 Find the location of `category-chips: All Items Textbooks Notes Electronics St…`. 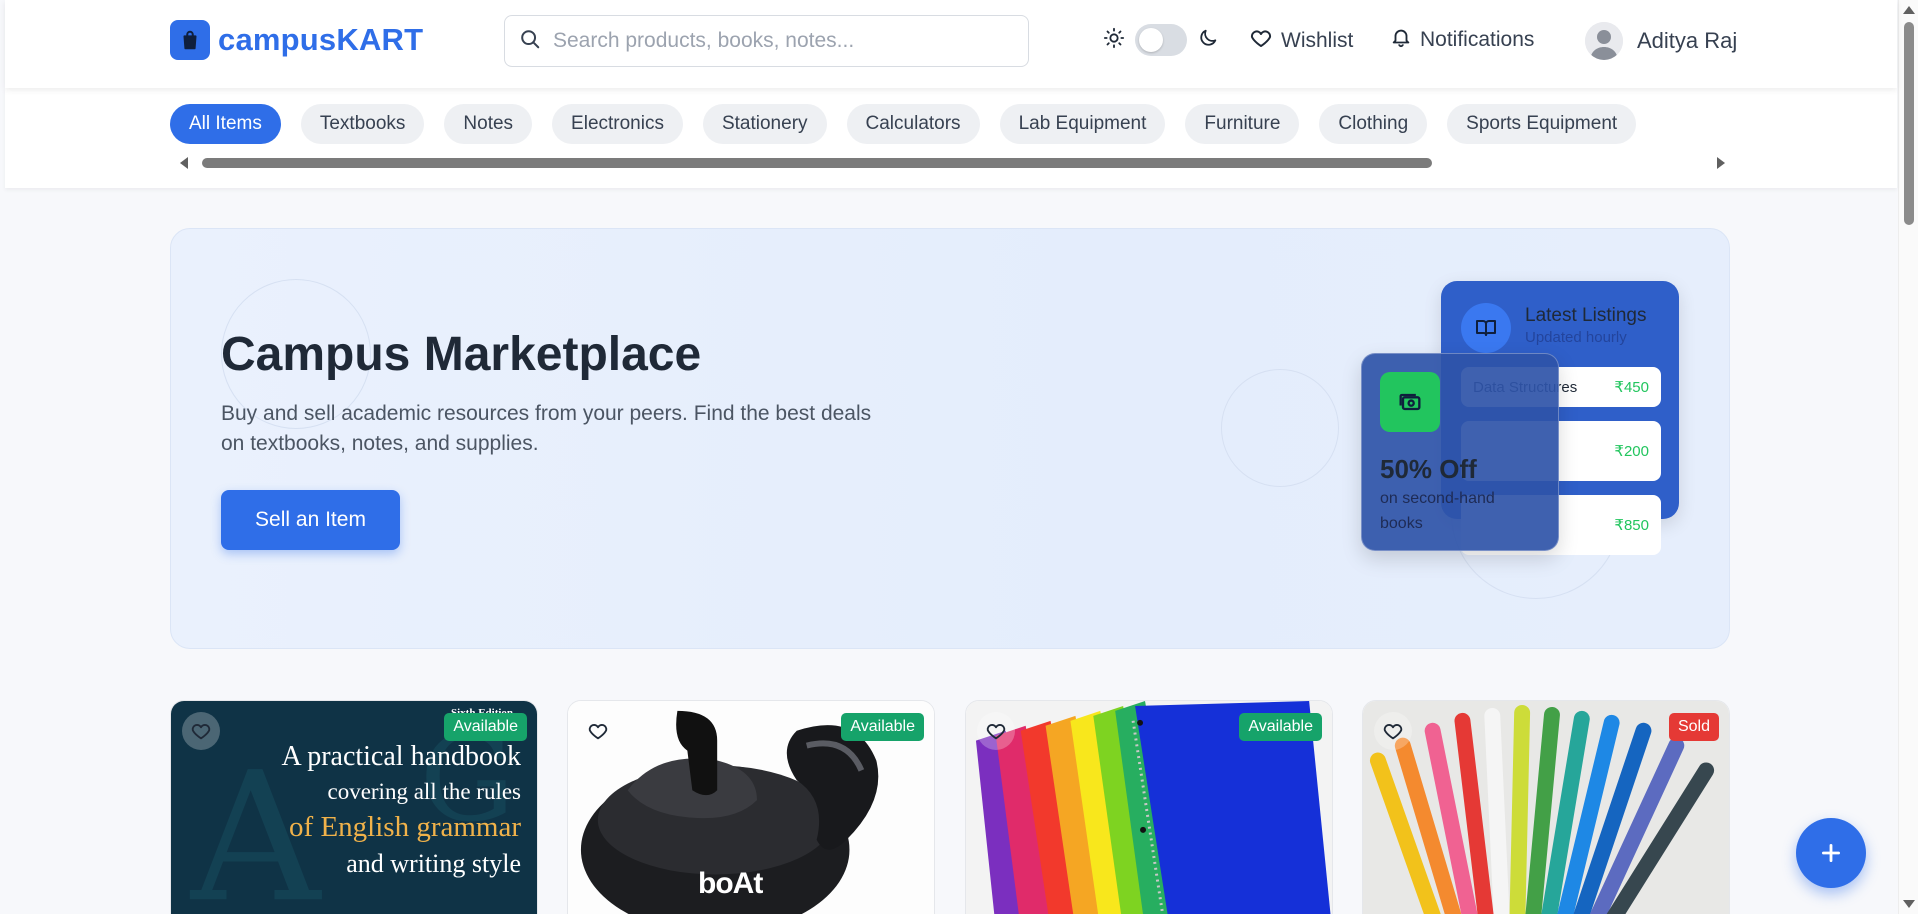

category-chips: All Items Textbooks Notes Electronics St… is located at coordinates (913, 124).